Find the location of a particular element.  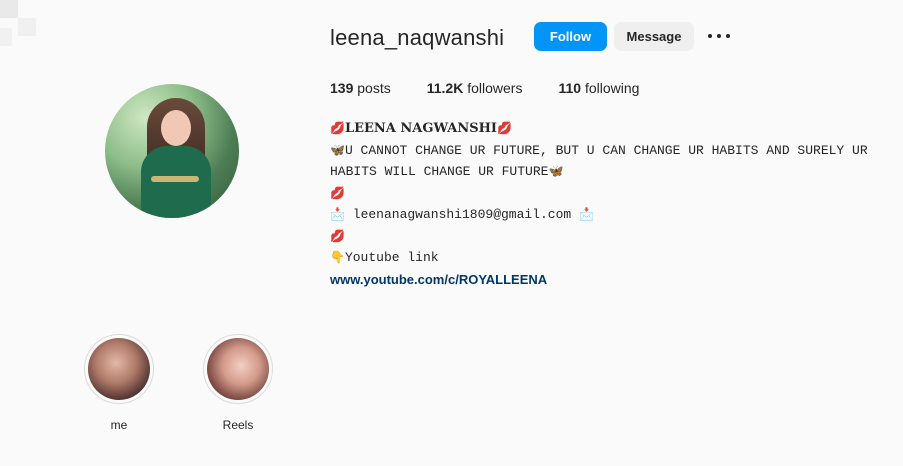

profile-stats: 139 posts 11.2K followers 110 following is located at coordinates (502, 88).